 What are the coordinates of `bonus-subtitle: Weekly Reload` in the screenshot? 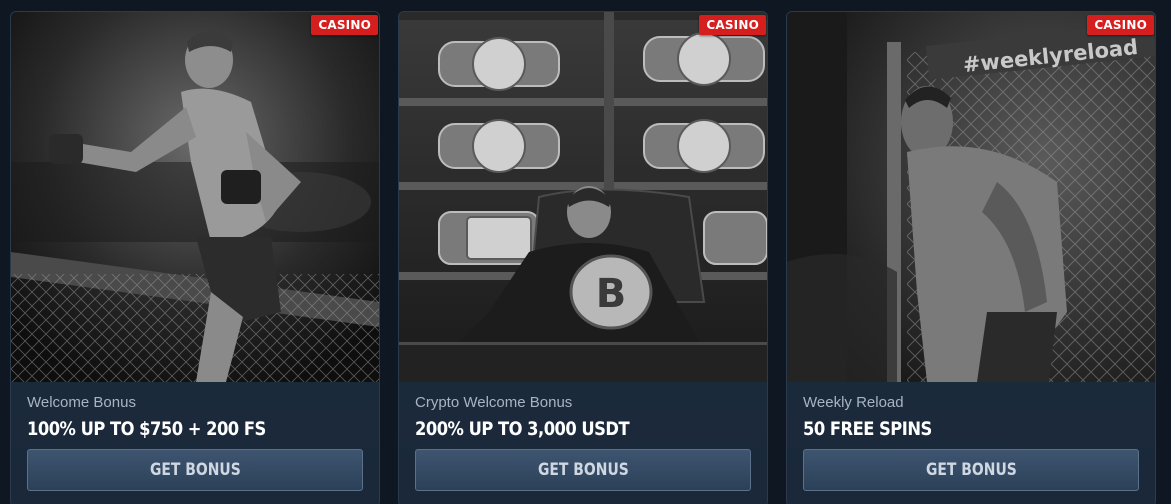 It's located at (853, 402).